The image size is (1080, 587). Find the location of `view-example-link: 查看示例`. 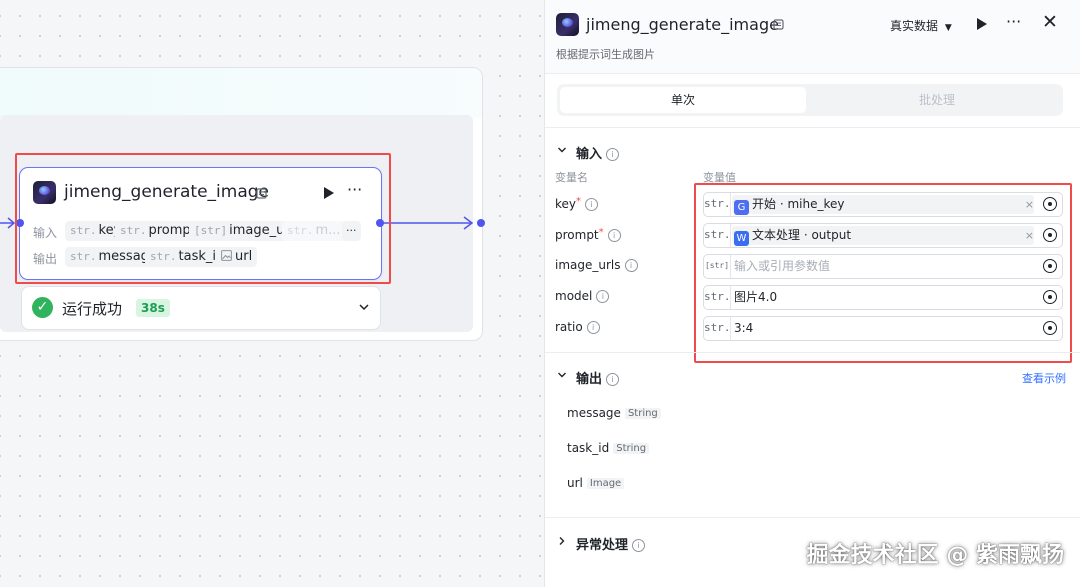

view-example-link: 查看示例 is located at coordinates (1044, 378).